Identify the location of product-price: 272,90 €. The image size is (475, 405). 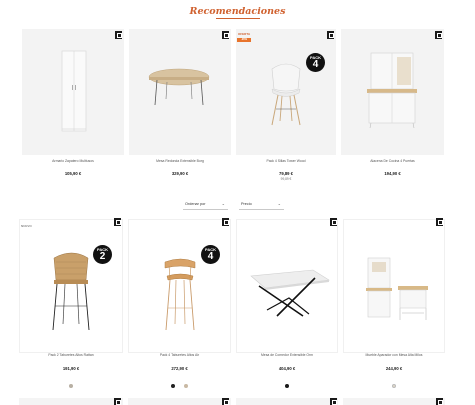
(179, 368).